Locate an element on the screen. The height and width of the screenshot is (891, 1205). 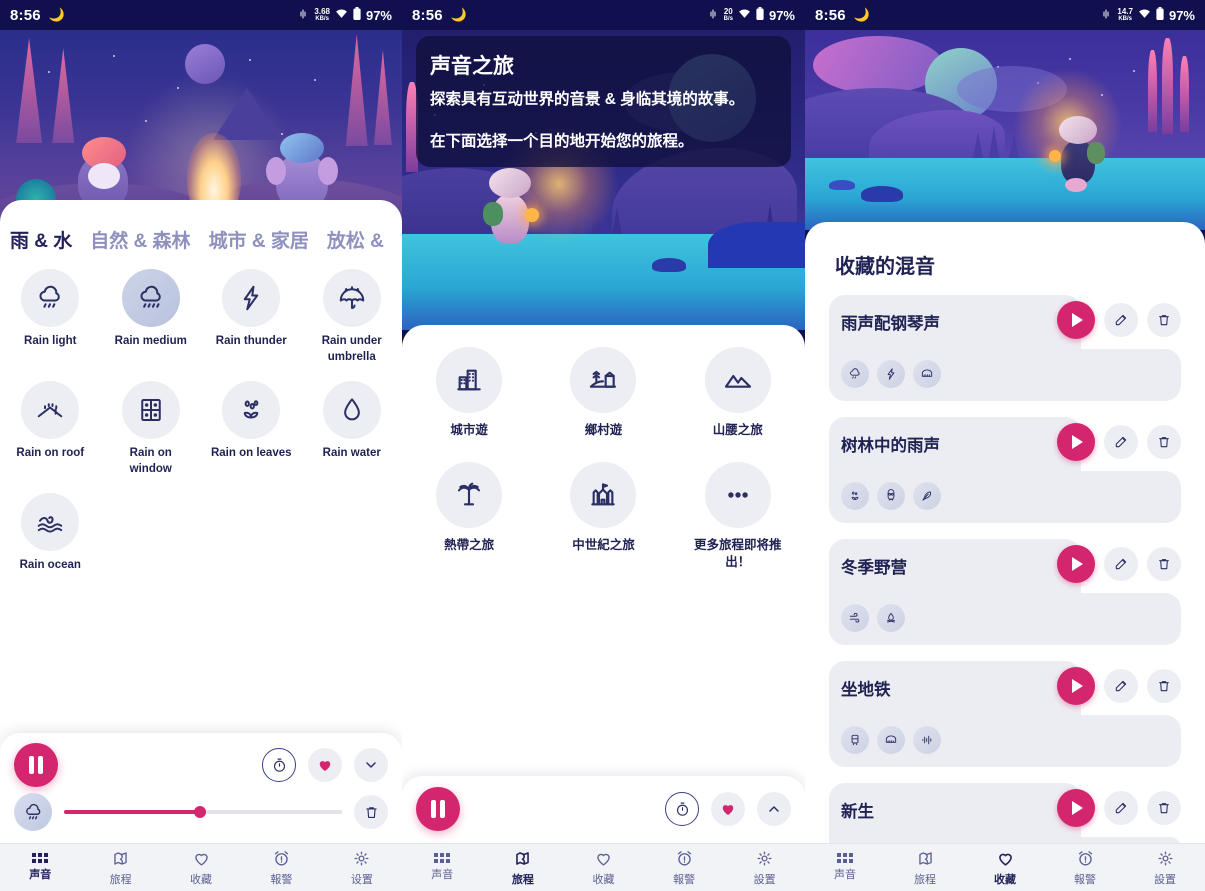
sound-label: Rain on leaves is located at coordinates (251, 453).